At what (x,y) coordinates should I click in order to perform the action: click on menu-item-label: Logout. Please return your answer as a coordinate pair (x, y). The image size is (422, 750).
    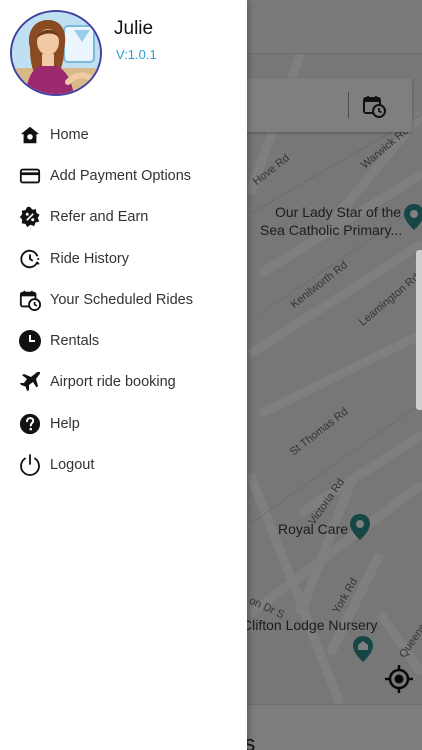
    Looking at the image, I should click on (72, 465).